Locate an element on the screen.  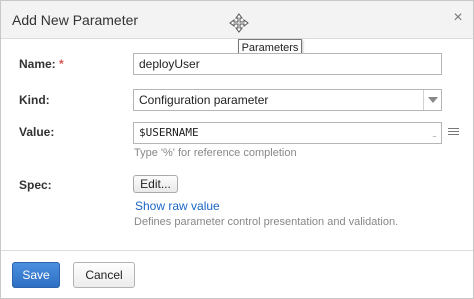
dialog-titlebar: Add New Parameter × is located at coordinates (237, 20).